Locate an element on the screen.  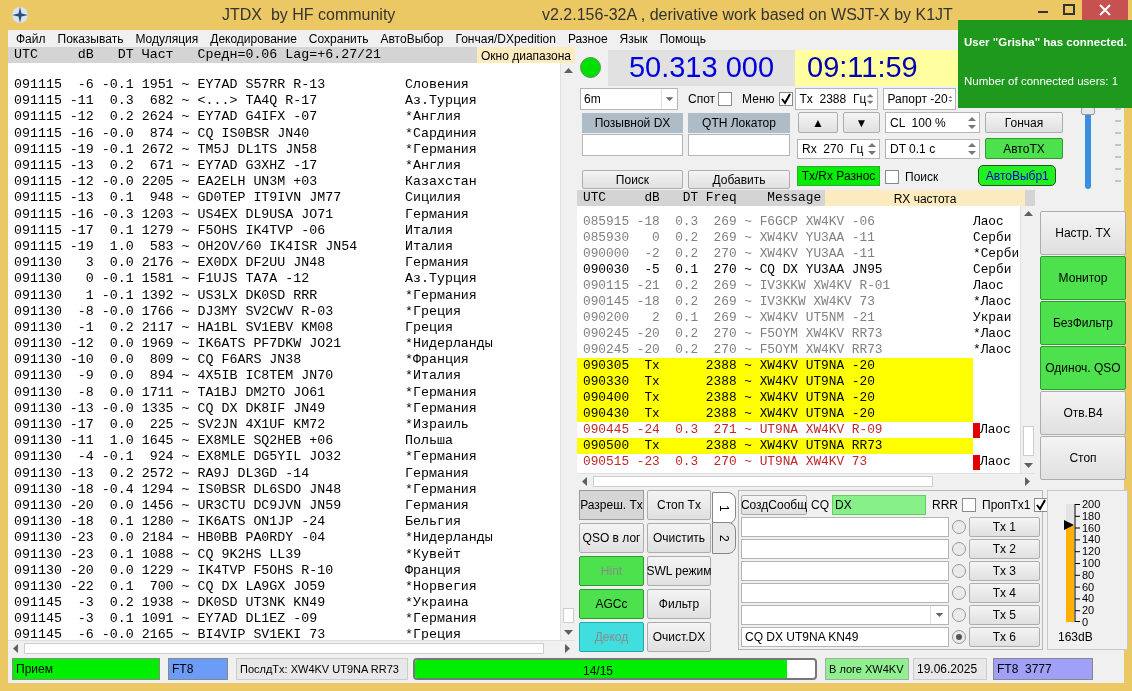
decode-line: 091130 3 0.0 2176 ~ EX0DX DF2UU JN48 is located at coordinates (206, 263).